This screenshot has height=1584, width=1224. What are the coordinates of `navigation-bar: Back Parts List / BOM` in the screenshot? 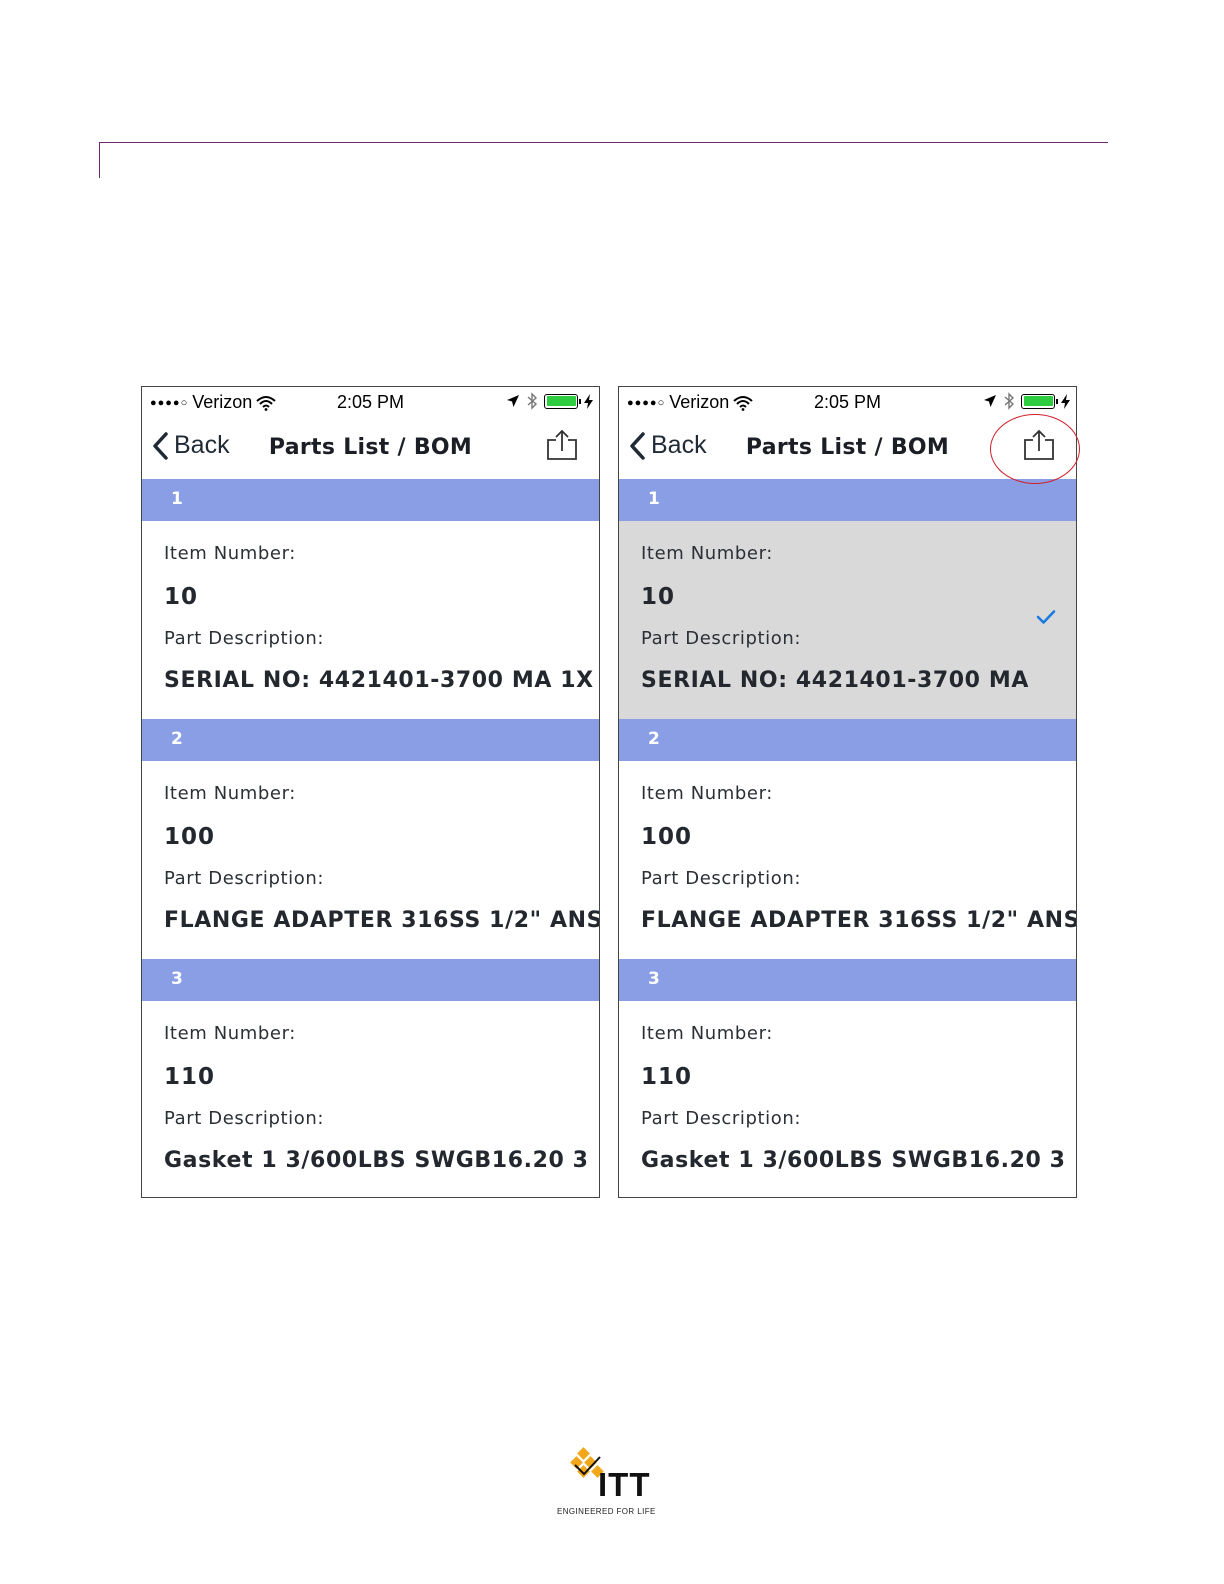 It's located at (370, 449).